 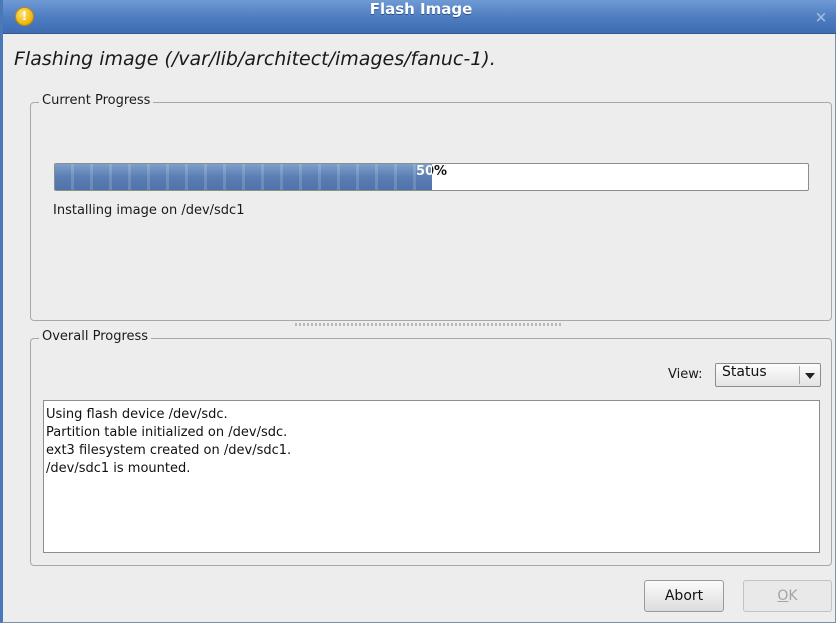 What do you see at coordinates (169, 450) in the screenshot?
I see `log-line: ext3 filesystem created on /dev/sdc1.` at bounding box center [169, 450].